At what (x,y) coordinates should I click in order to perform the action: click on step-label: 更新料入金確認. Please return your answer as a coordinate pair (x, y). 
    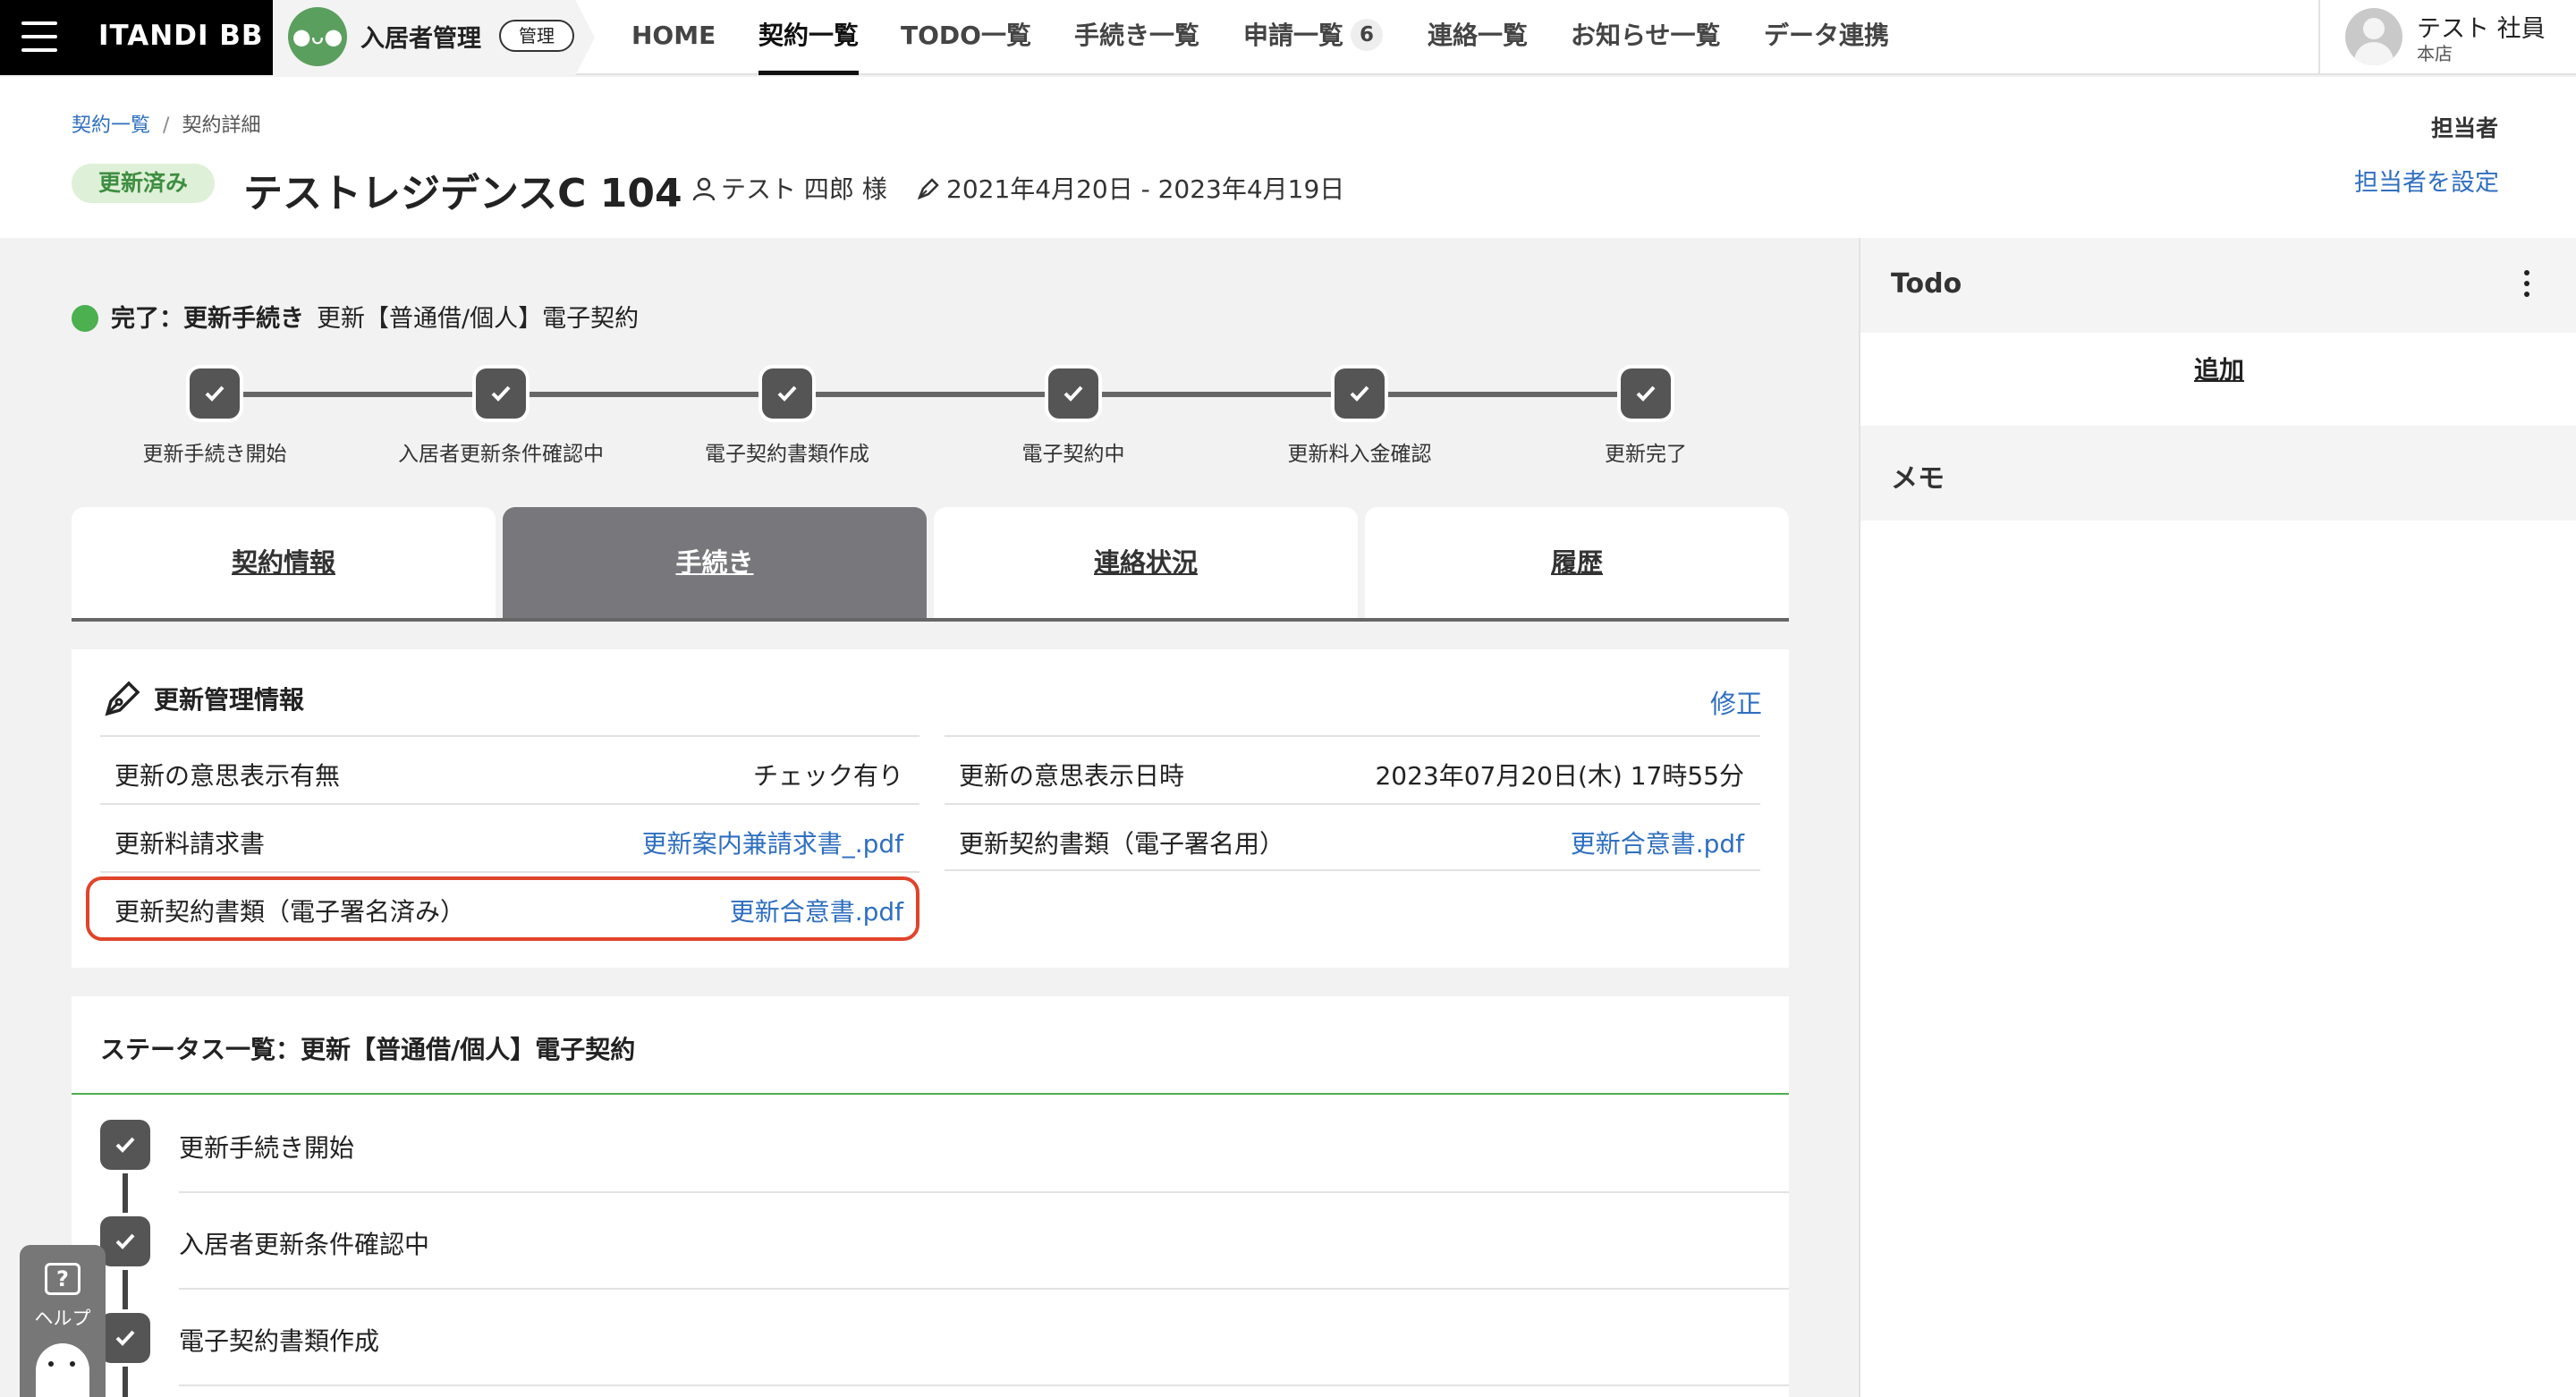
    Looking at the image, I should click on (1359, 455).